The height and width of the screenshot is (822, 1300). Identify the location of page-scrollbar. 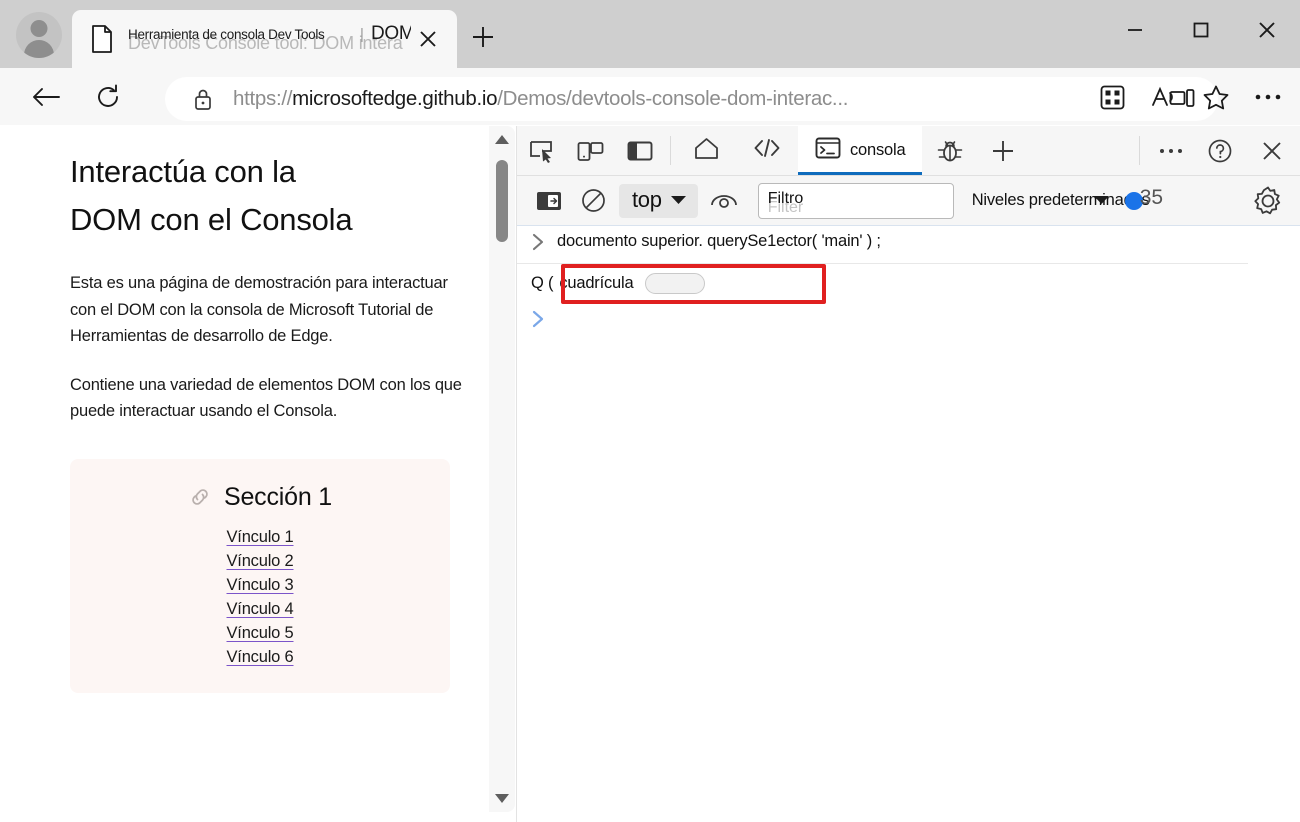
(502, 469).